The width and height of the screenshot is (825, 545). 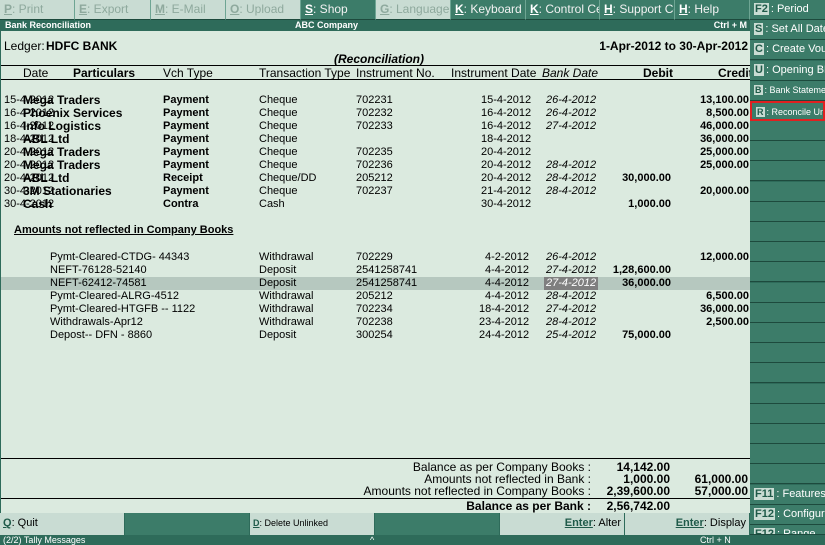 What do you see at coordinates (795, 29) in the screenshot?
I see `button-label: : Set All Dates` at bounding box center [795, 29].